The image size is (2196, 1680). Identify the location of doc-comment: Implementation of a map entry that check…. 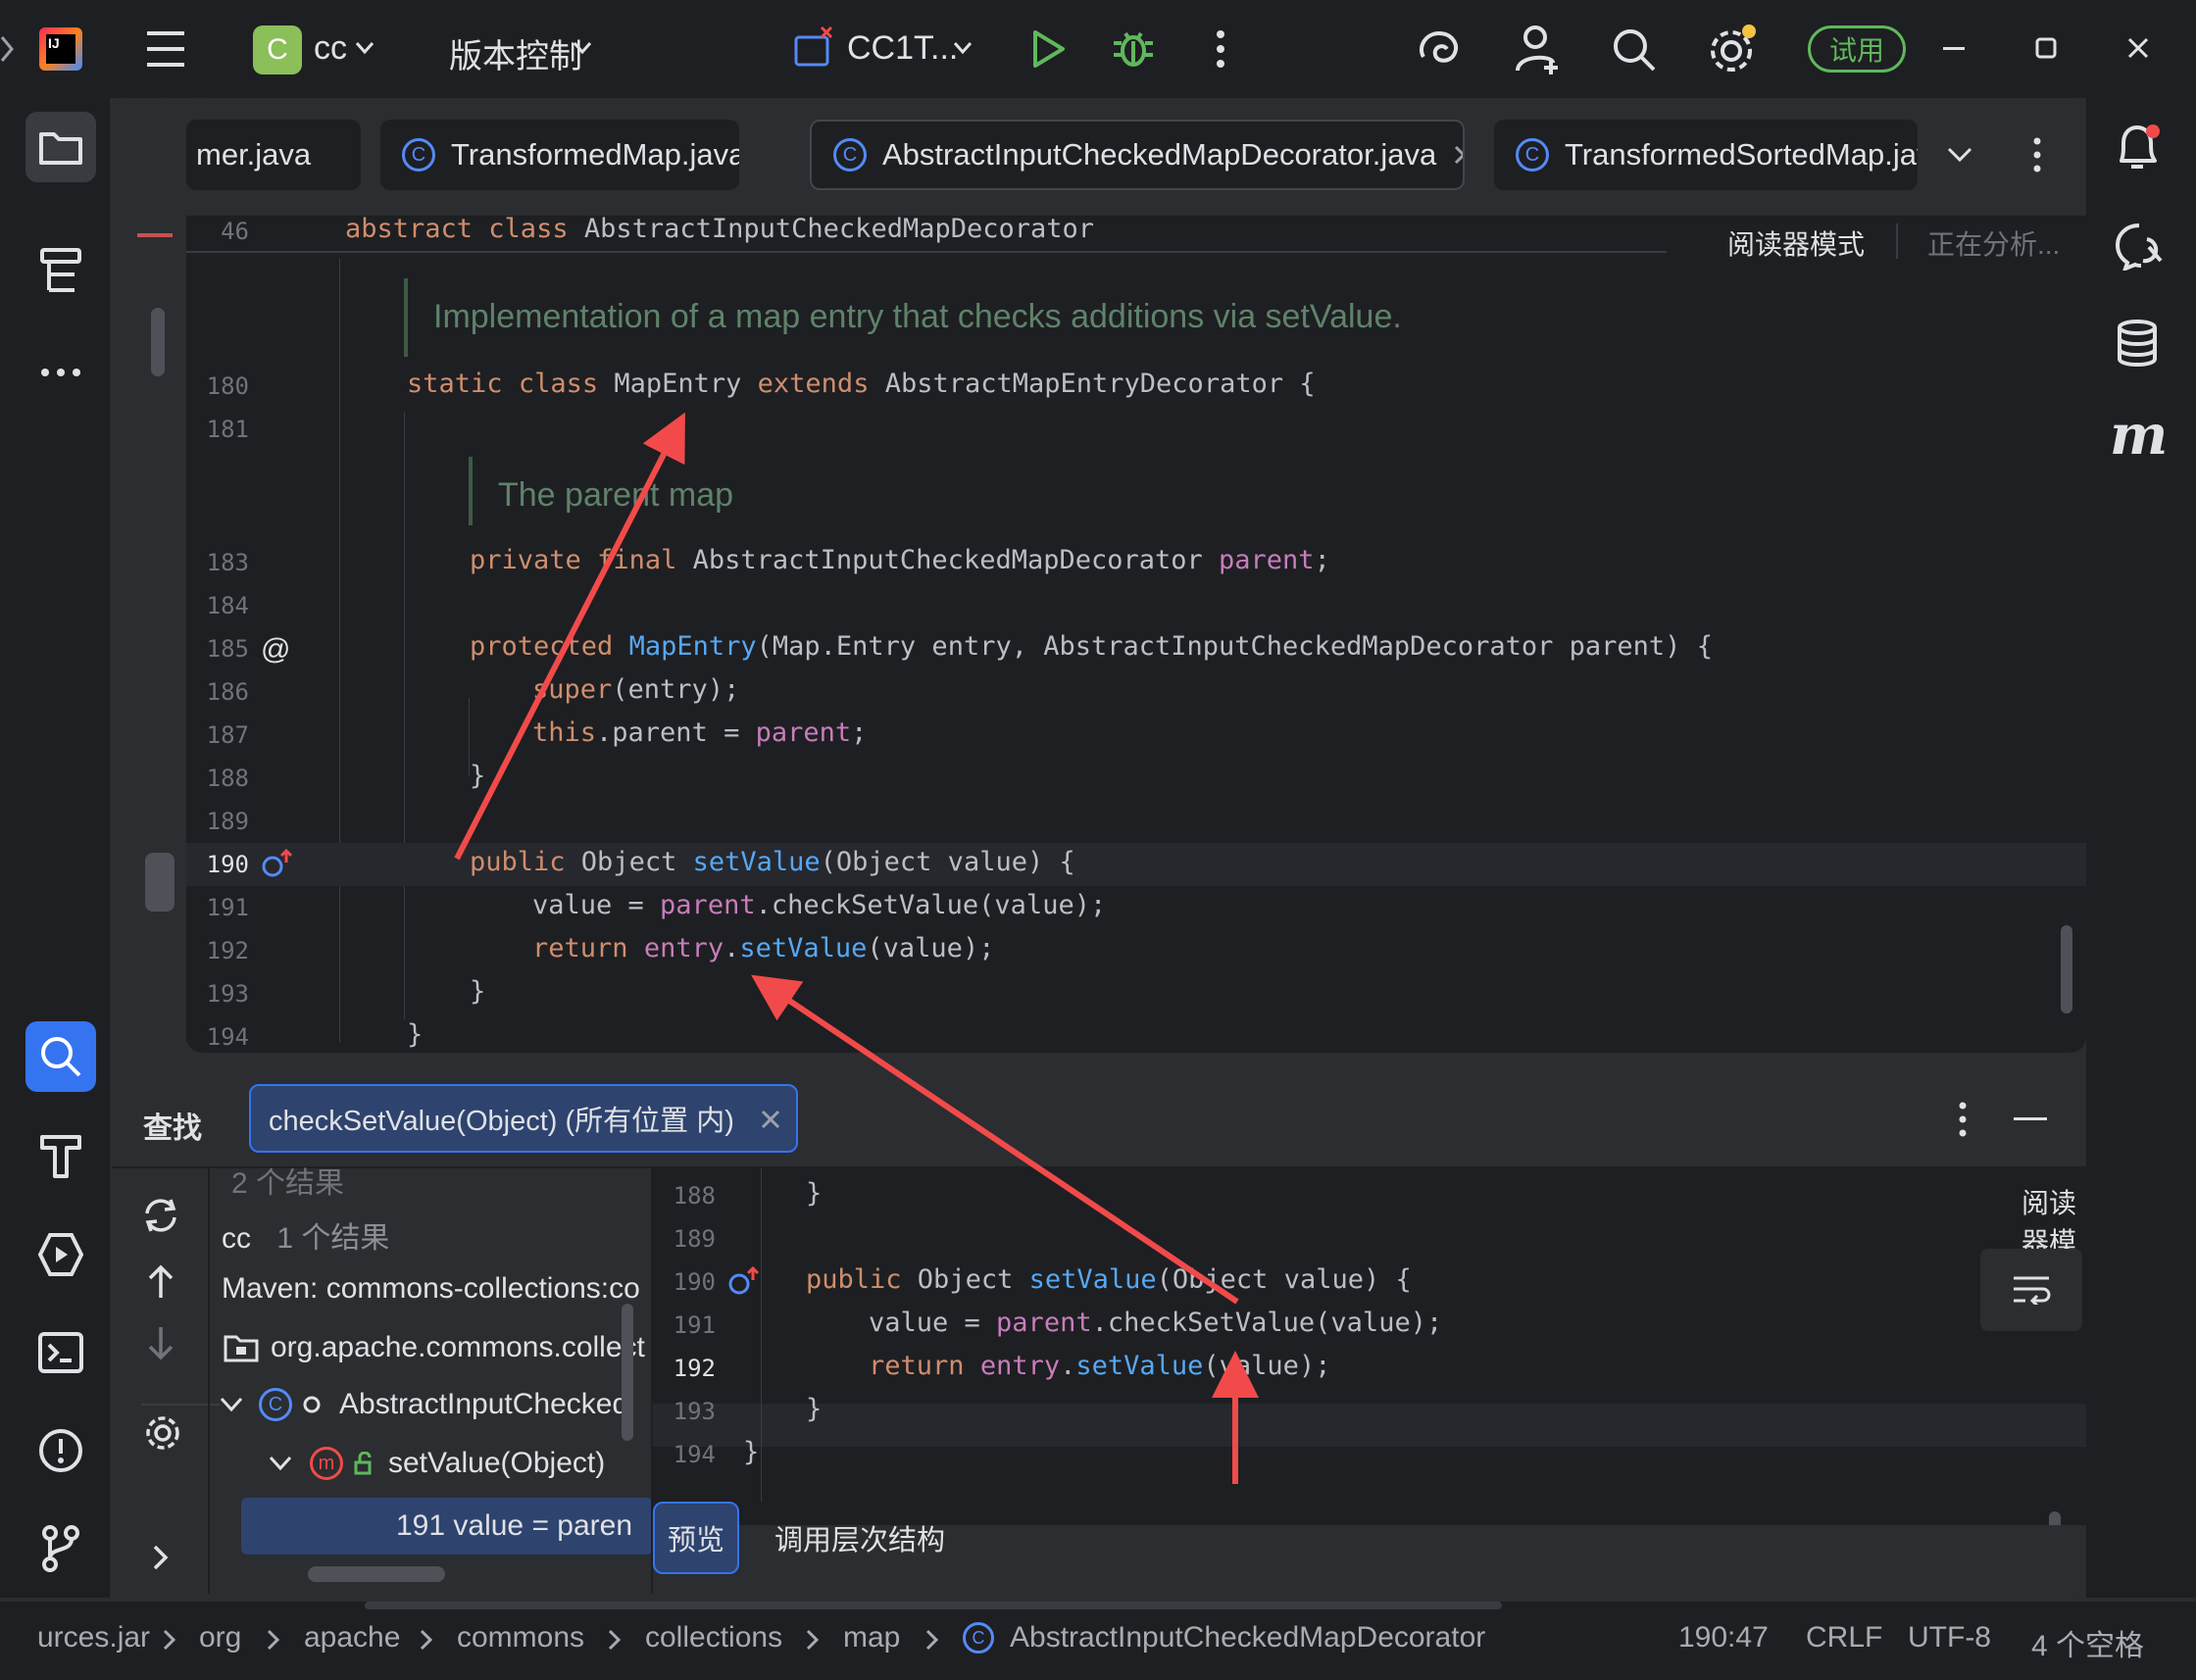
(917, 317).